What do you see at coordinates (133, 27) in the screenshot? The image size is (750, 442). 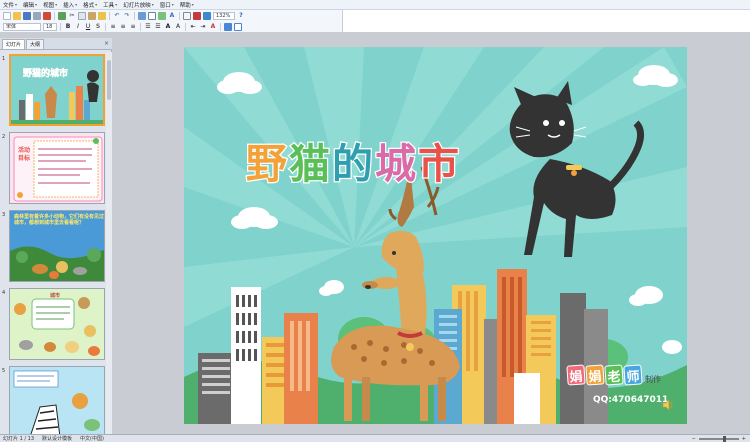 I see `align-right-icon: ≡` at bounding box center [133, 27].